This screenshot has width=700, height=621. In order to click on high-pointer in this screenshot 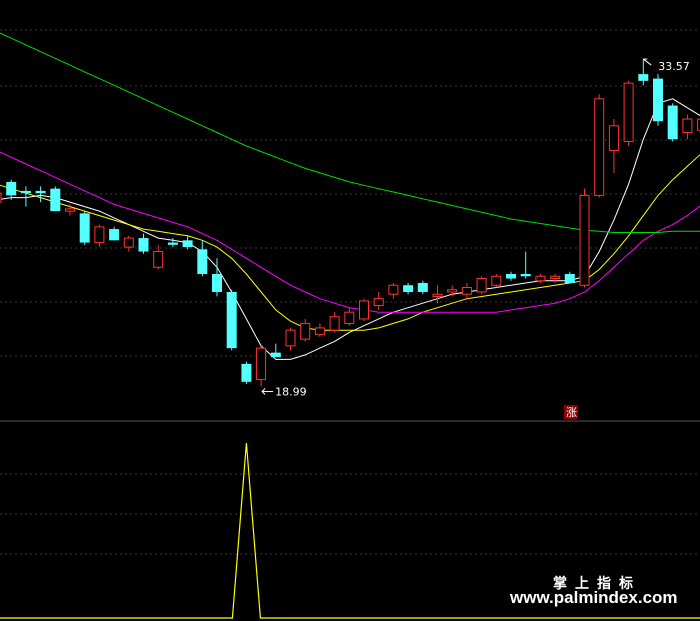, I will do `click(647, 62)`.